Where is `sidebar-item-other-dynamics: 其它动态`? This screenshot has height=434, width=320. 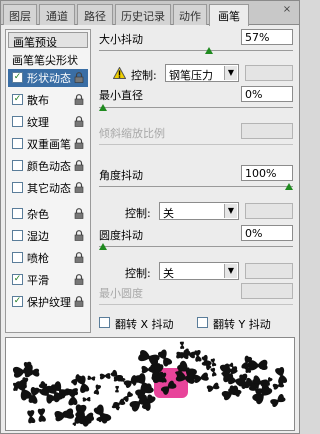 sidebar-item-other-dynamics: 其它动态 is located at coordinates (48, 188).